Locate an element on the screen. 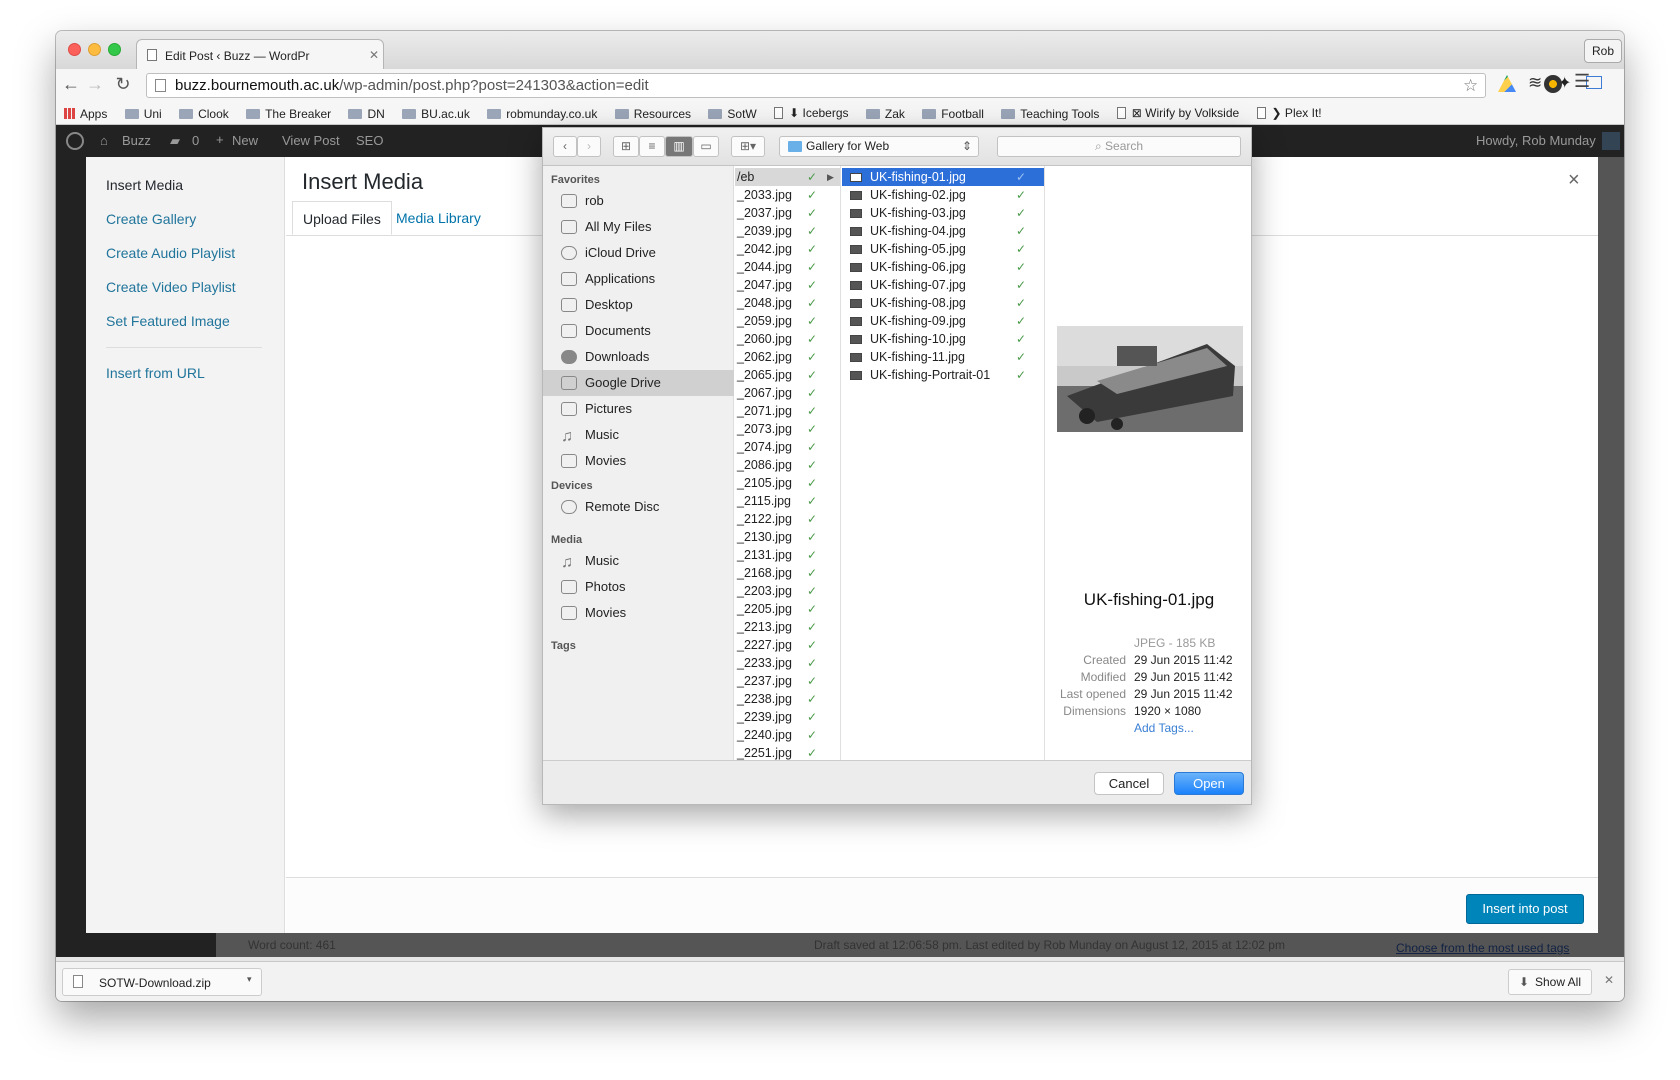 The image size is (1680, 1080). sidebar-item-icloud-drive: iCloud Drive is located at coordinates (638, 253).